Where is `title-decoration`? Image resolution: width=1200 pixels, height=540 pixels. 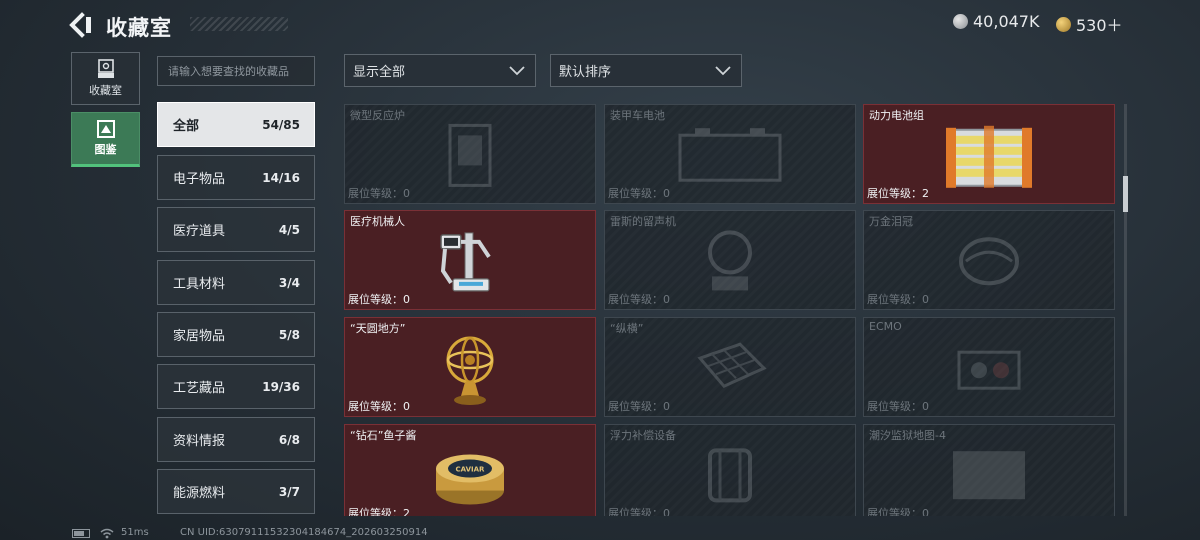
title-decoration is located at coordinates (239, 24).